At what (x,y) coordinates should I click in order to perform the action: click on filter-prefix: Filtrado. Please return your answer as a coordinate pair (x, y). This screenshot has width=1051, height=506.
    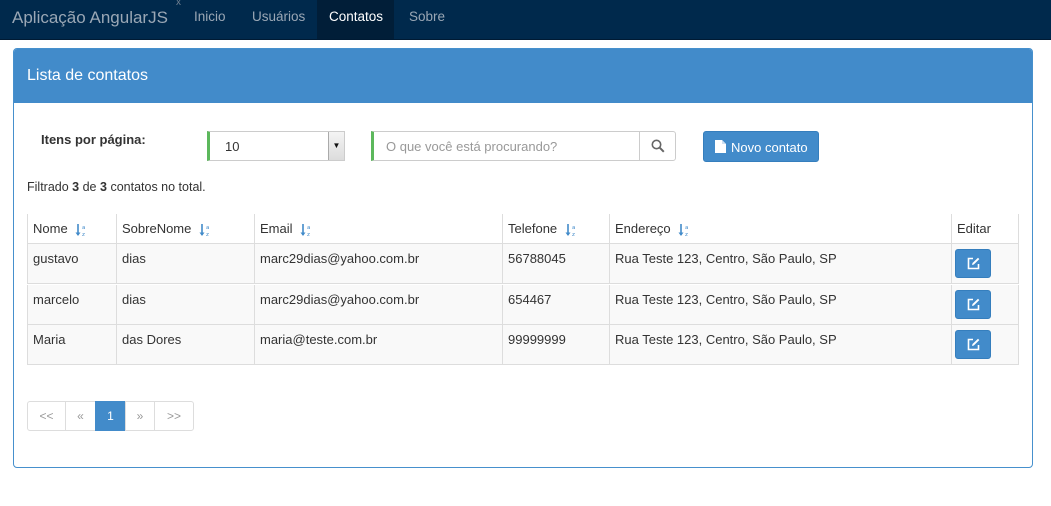
    Looking at the image, I should click on (48, 187).